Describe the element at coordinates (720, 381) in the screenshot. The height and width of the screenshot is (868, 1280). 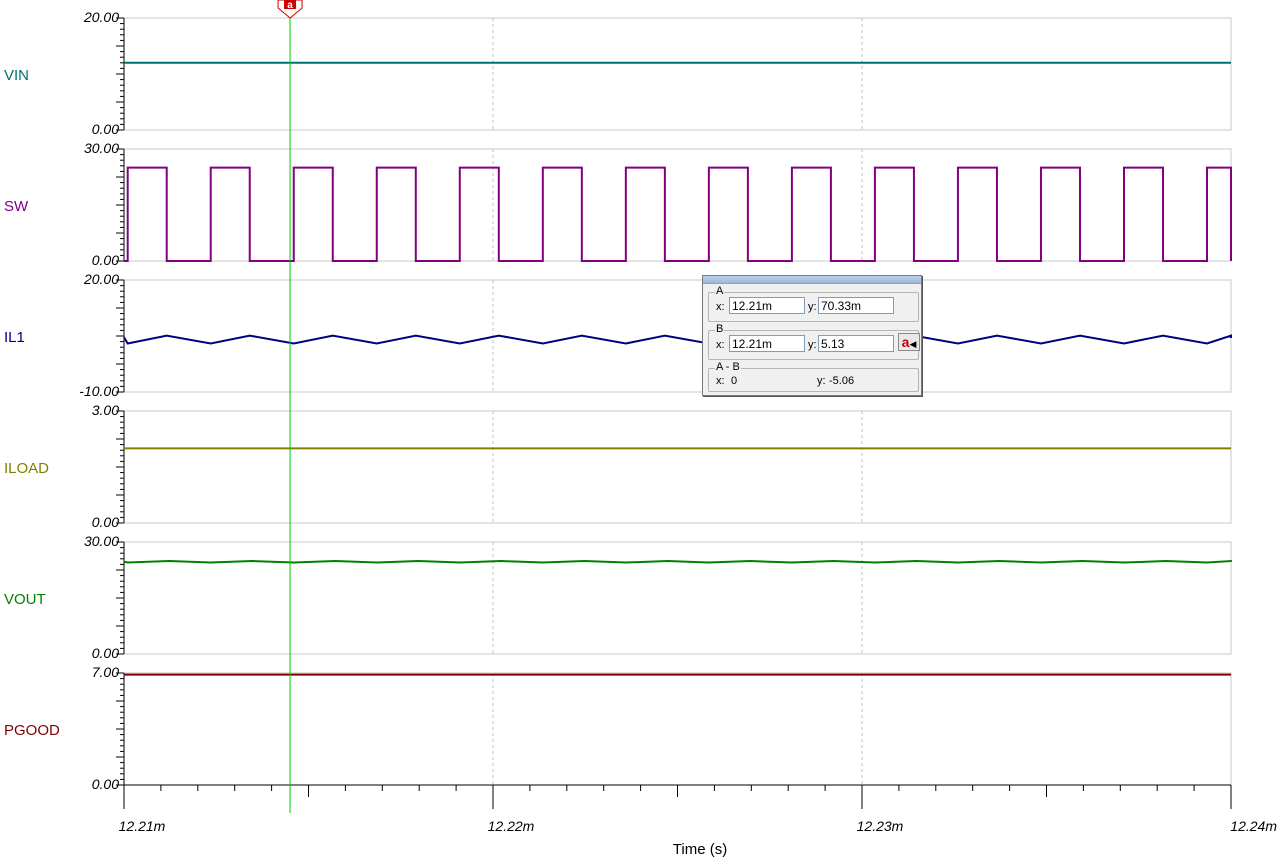
I see `cursor-diff-x-label: x:` at that location.